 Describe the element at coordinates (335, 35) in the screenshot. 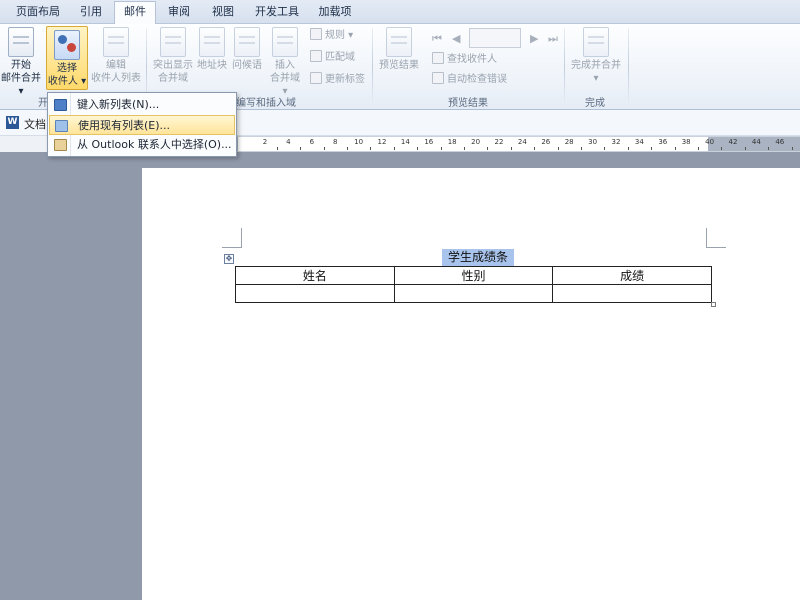

I see `rules-label: 规则` at that location.